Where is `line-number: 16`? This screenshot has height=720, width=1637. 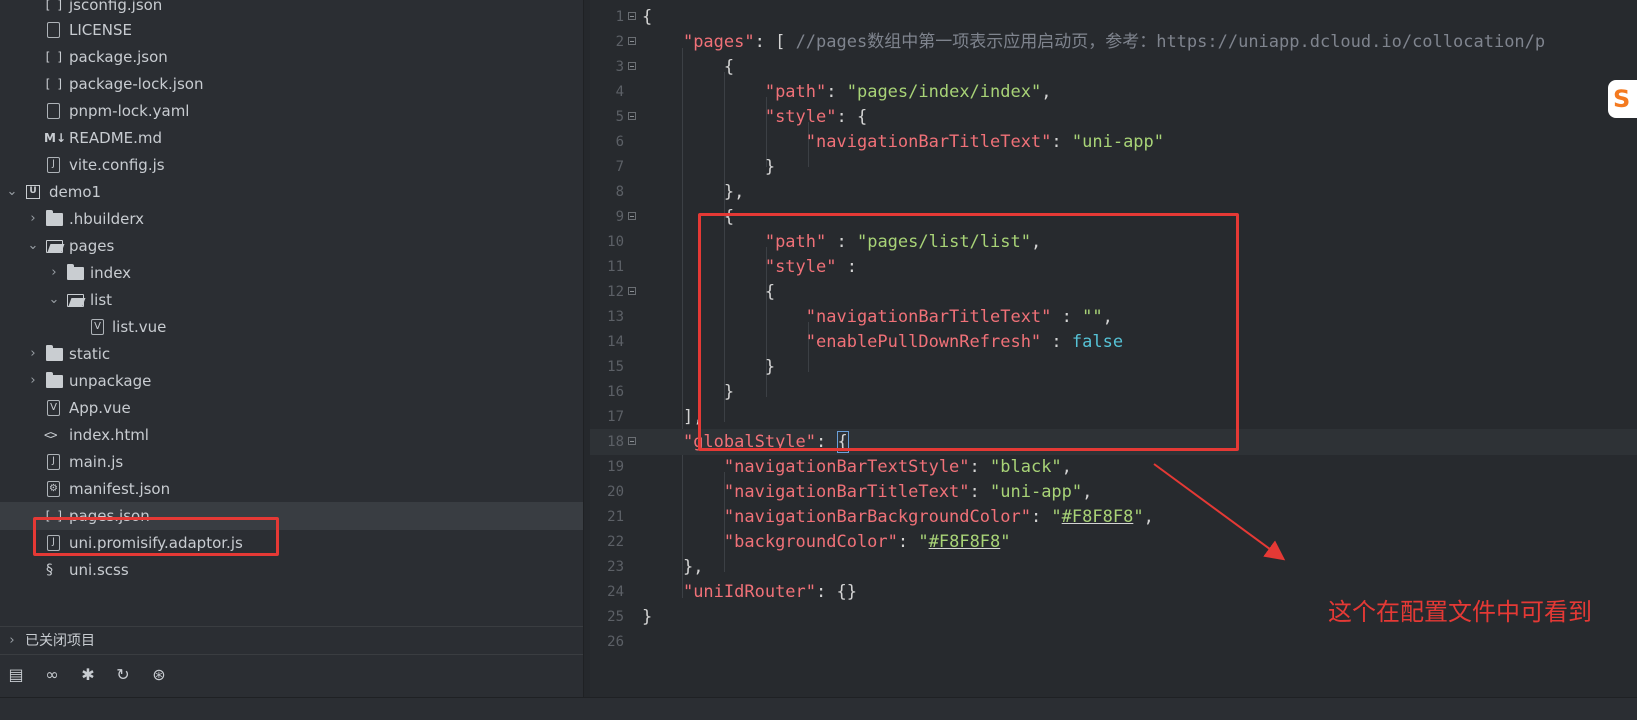 line-number: 16 is located at coordinates (615, 392).